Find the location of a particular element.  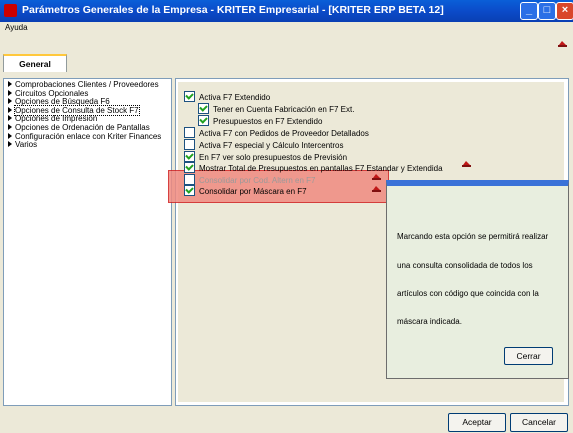

tree-item-label: Varios is located at coordinates (26, 145).